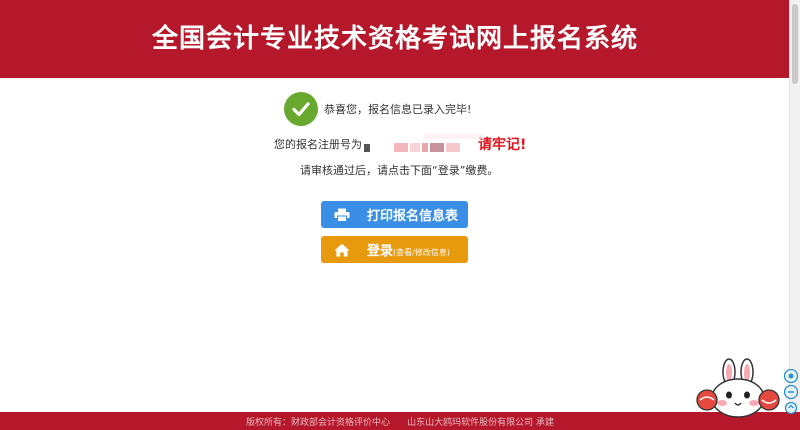 This screenshot has height=430, width=800. I want to click on login-button: 登录(查看/修改信息), so click(394, 249).